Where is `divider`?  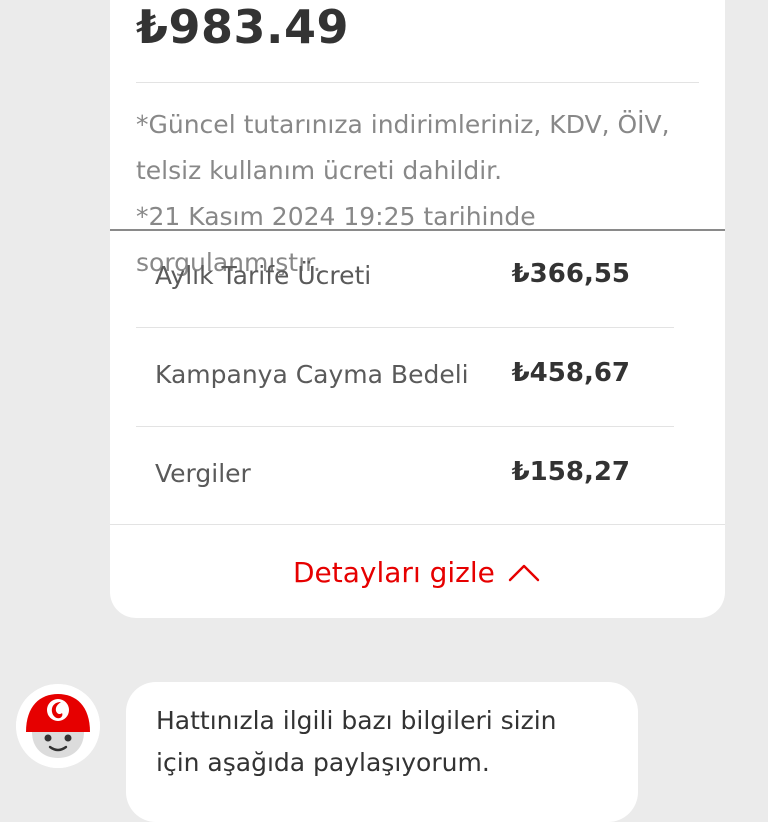 divider is located at coordinates (417, 82).